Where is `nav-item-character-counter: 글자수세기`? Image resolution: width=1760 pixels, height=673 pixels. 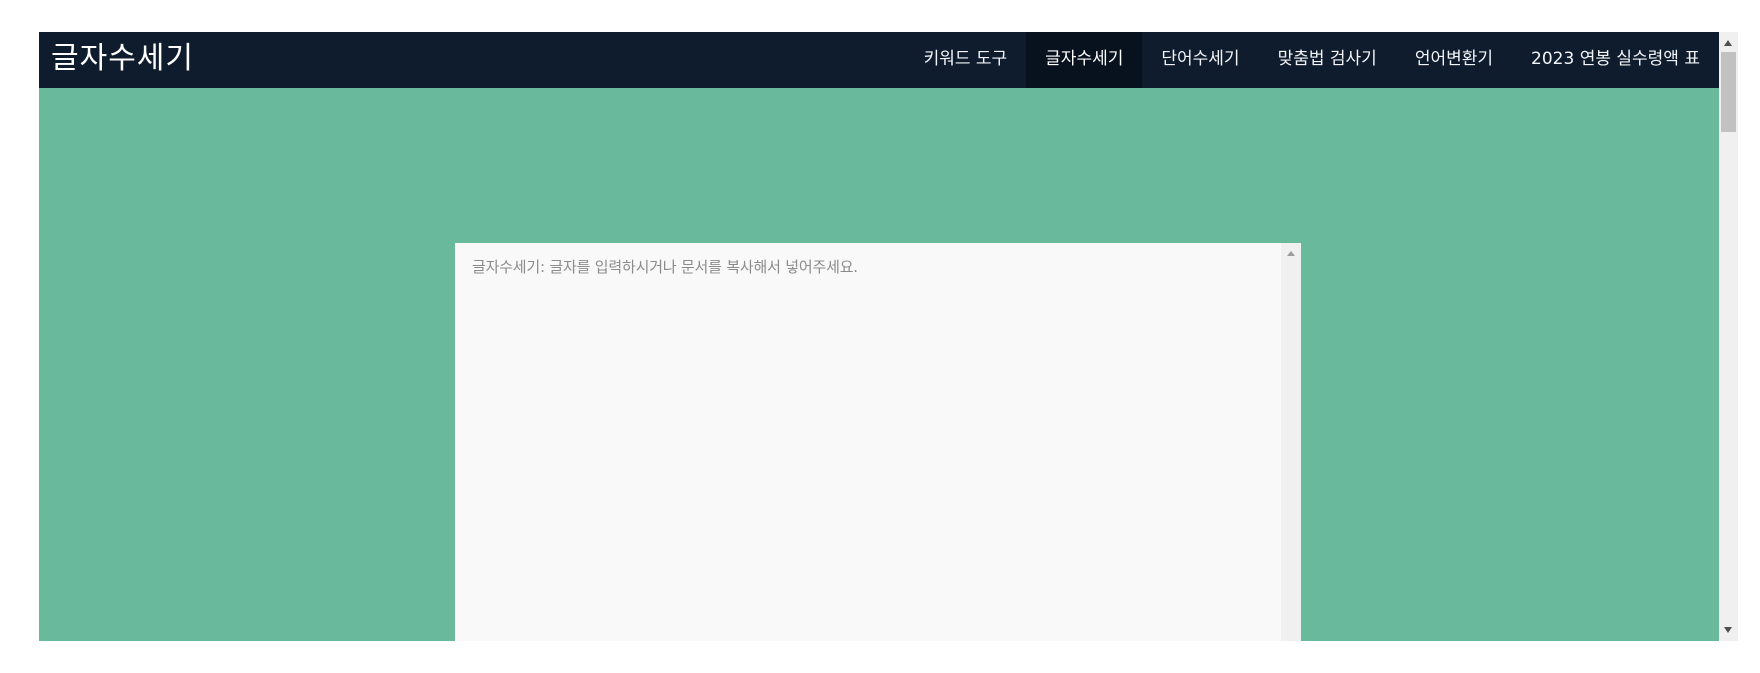
nav-item-character-counter: 글자수세기 is located at coordinates (1084, 60).